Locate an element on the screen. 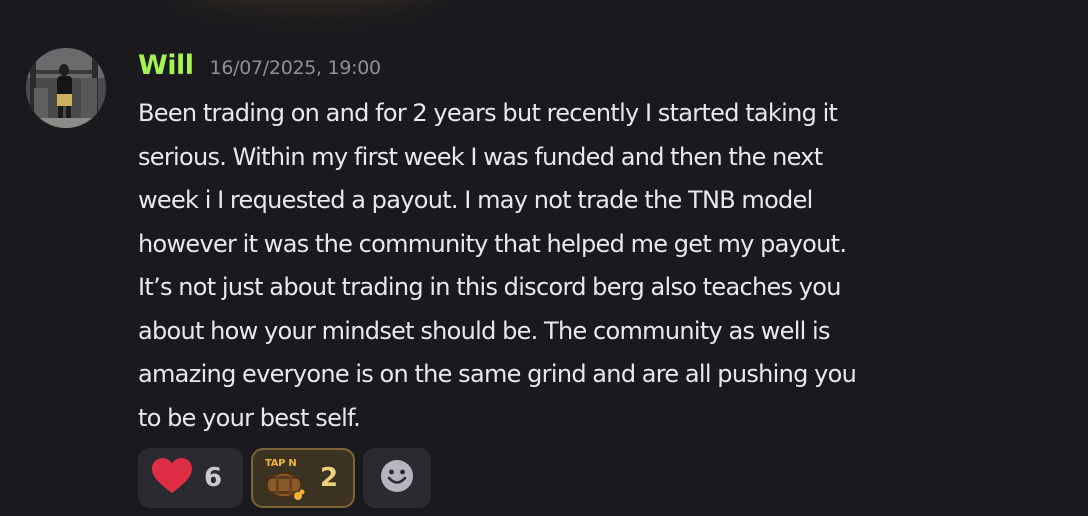 The width and height of the screenshot is (1088, 516). tap-n-icon: TAP N is located at coordinates (285, 478).